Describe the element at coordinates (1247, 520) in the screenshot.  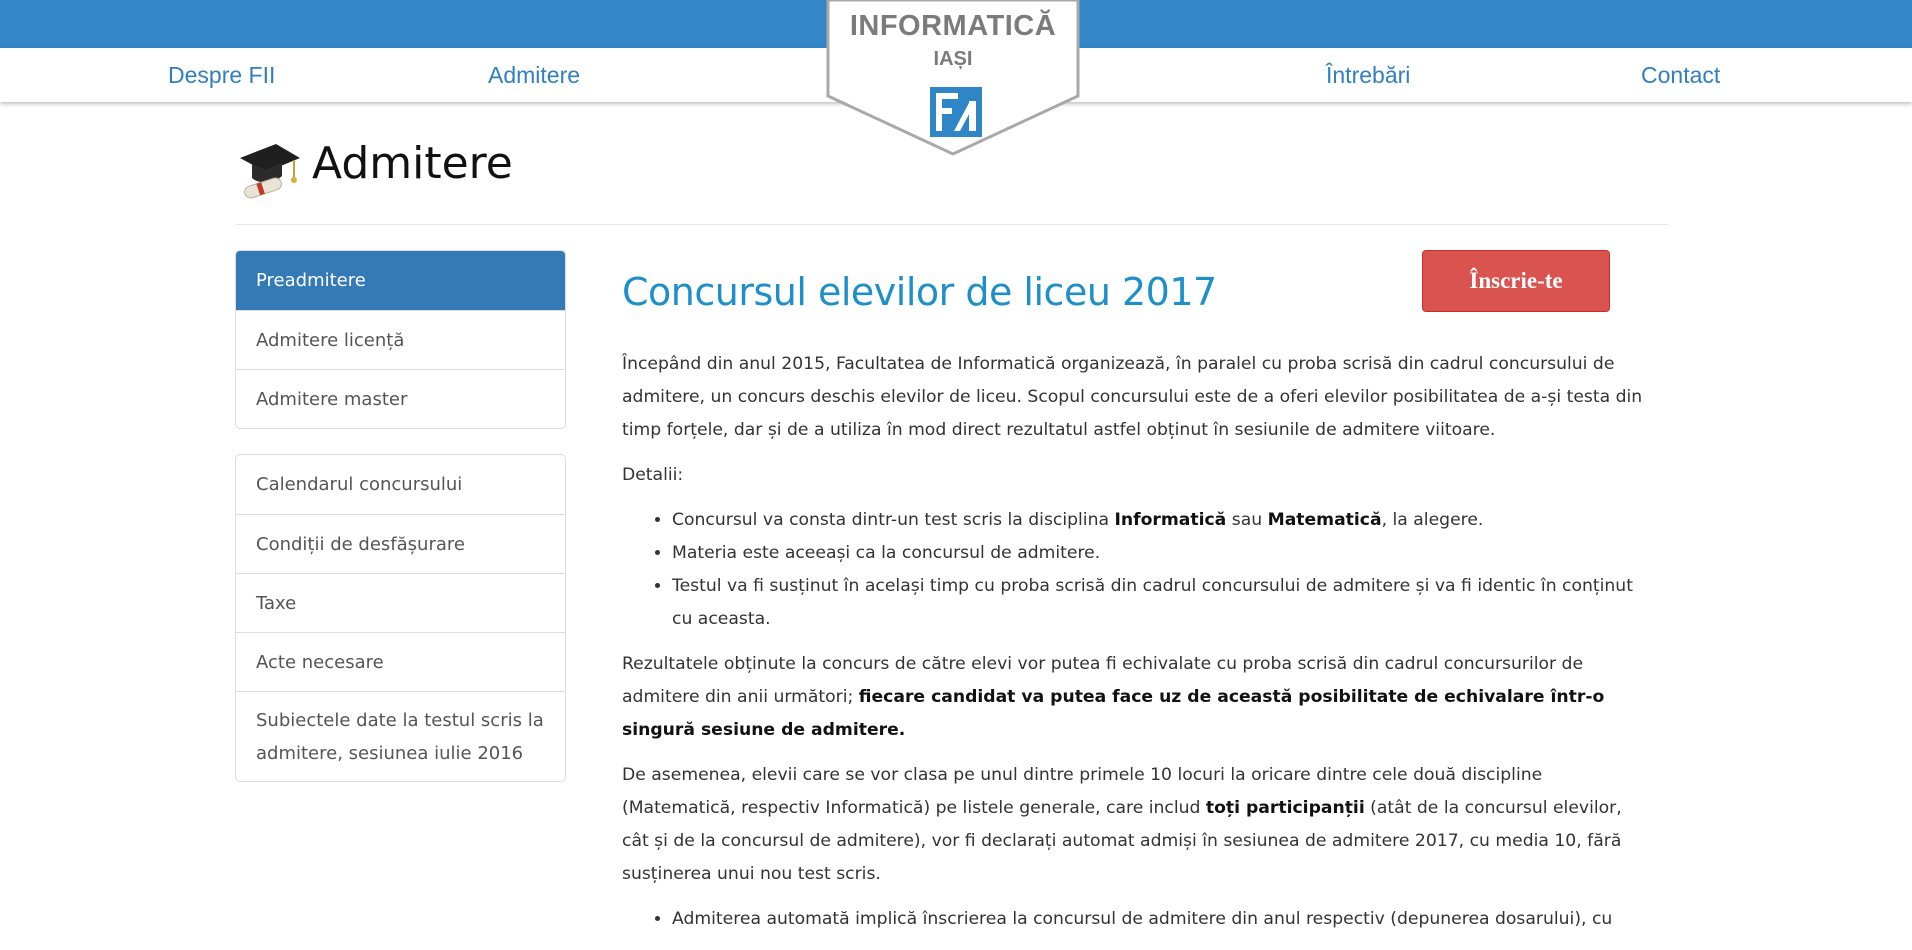
I see `list-item-text: sau` at that location.